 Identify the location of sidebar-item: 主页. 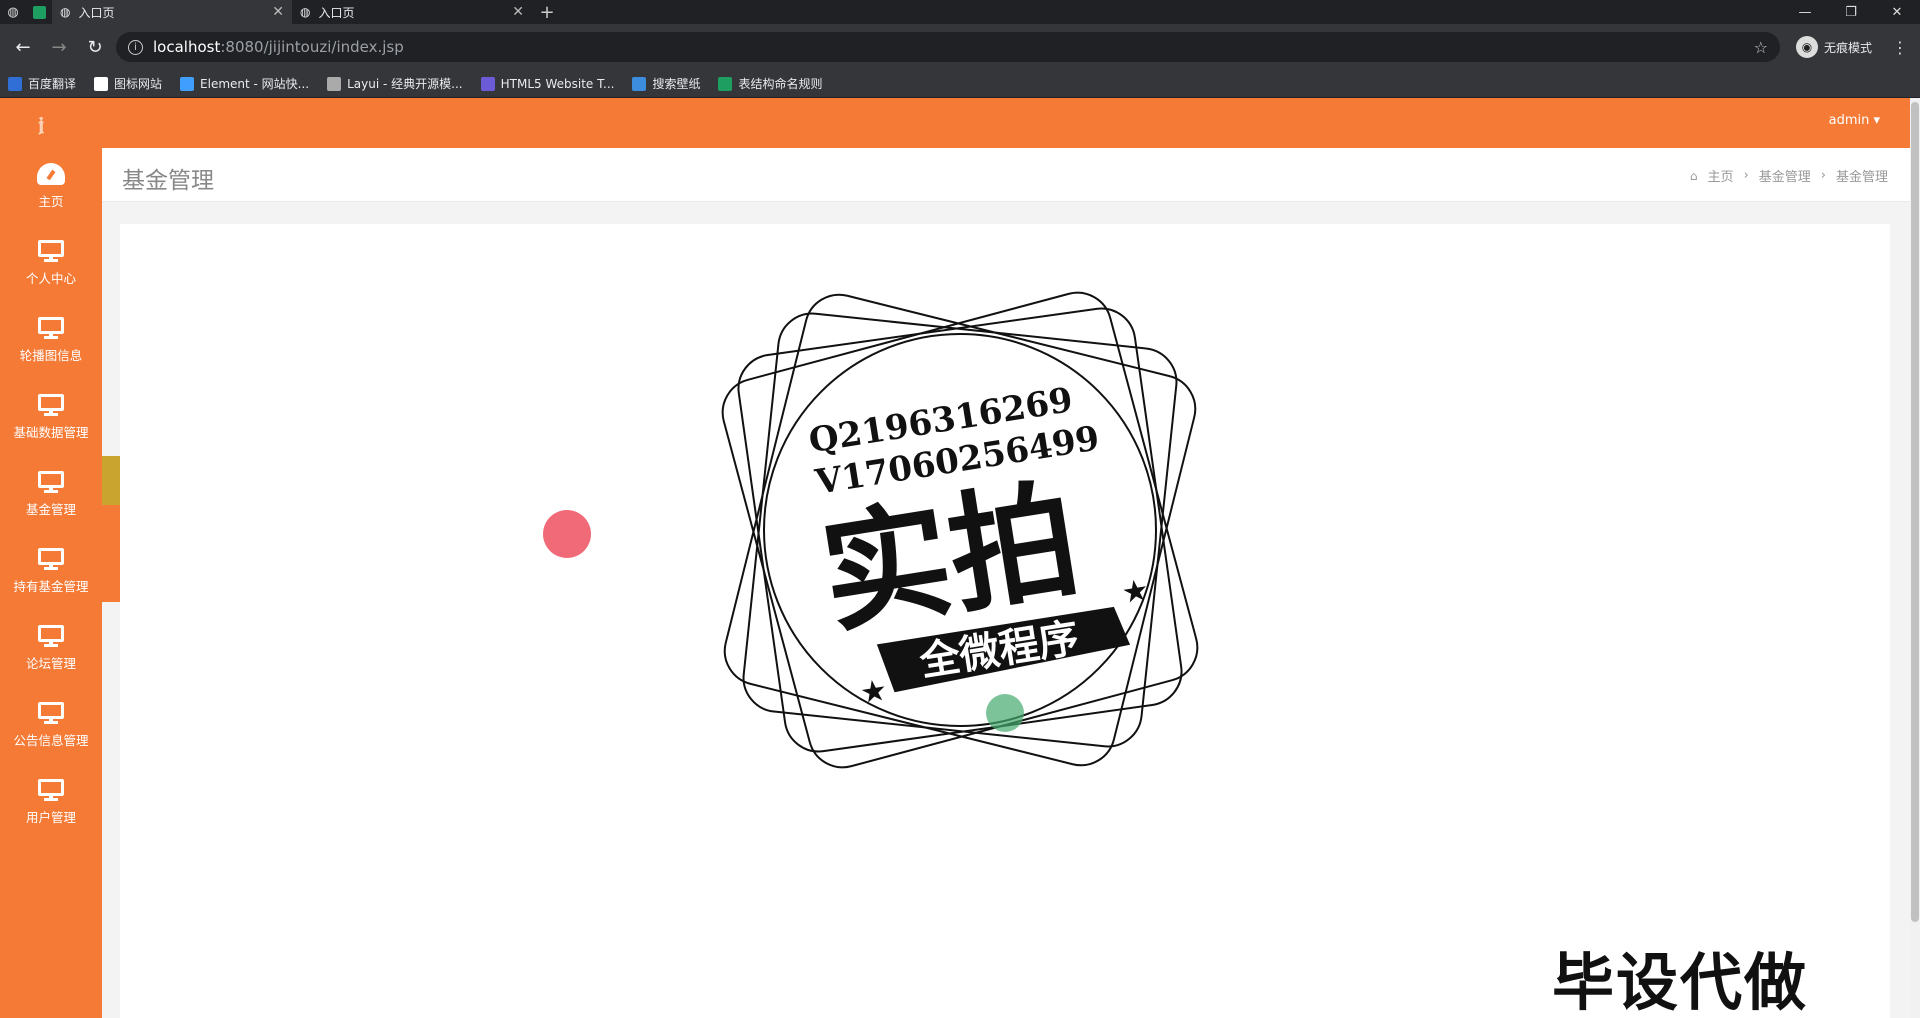
(51, 186).